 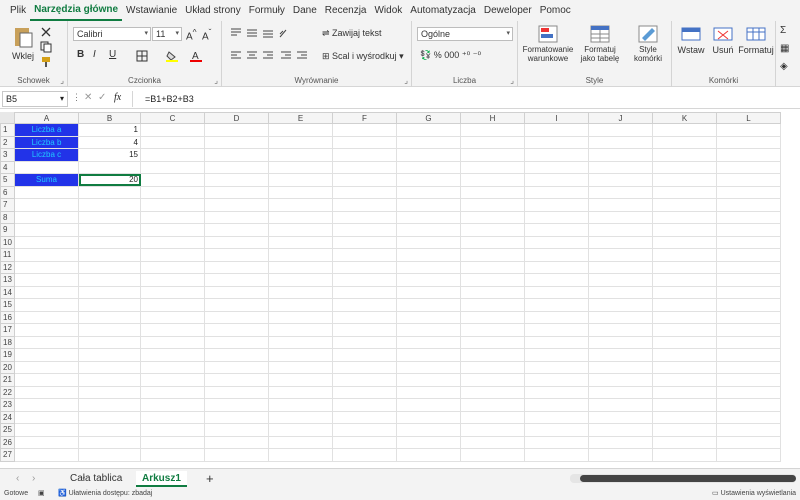 What do you see at coordinates (112, 34) in the screenshot?
I see `font-name-select: Calibri ▾` at bounding box center [112, 34].